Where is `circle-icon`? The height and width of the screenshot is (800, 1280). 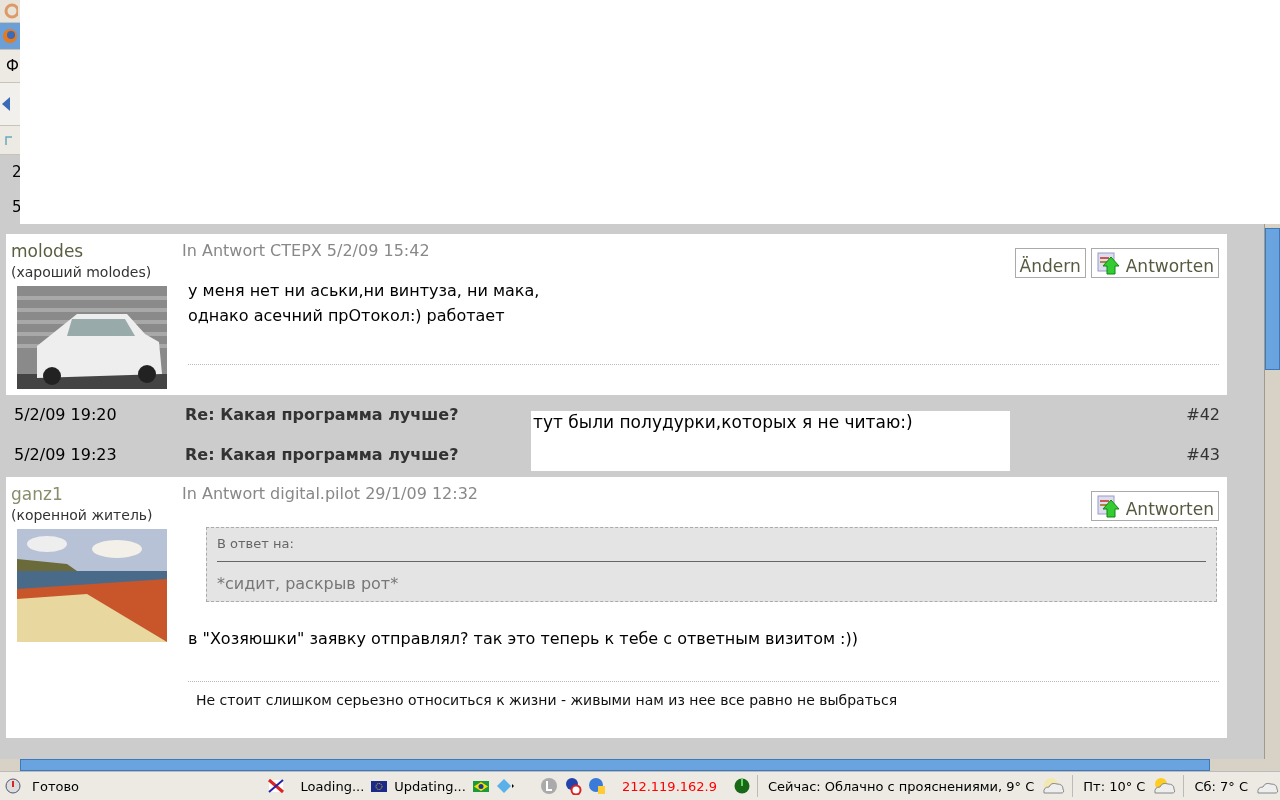
circle-icon is located at coordinates (548, 786).